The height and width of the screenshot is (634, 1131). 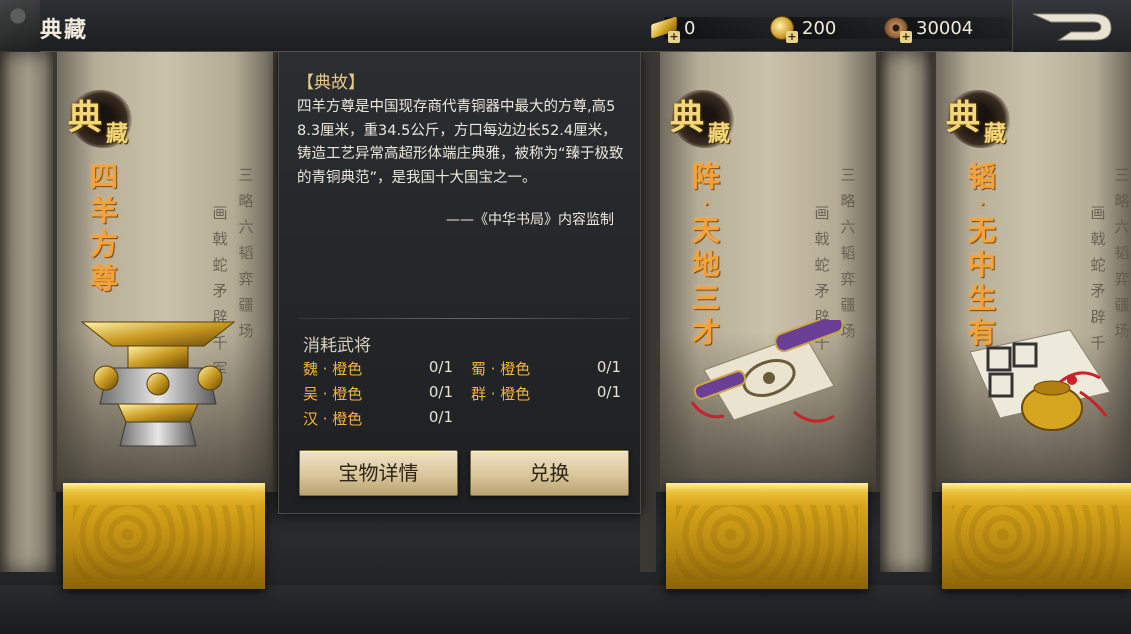 I want to click on scroll-icon, so click(x=767, y=375).